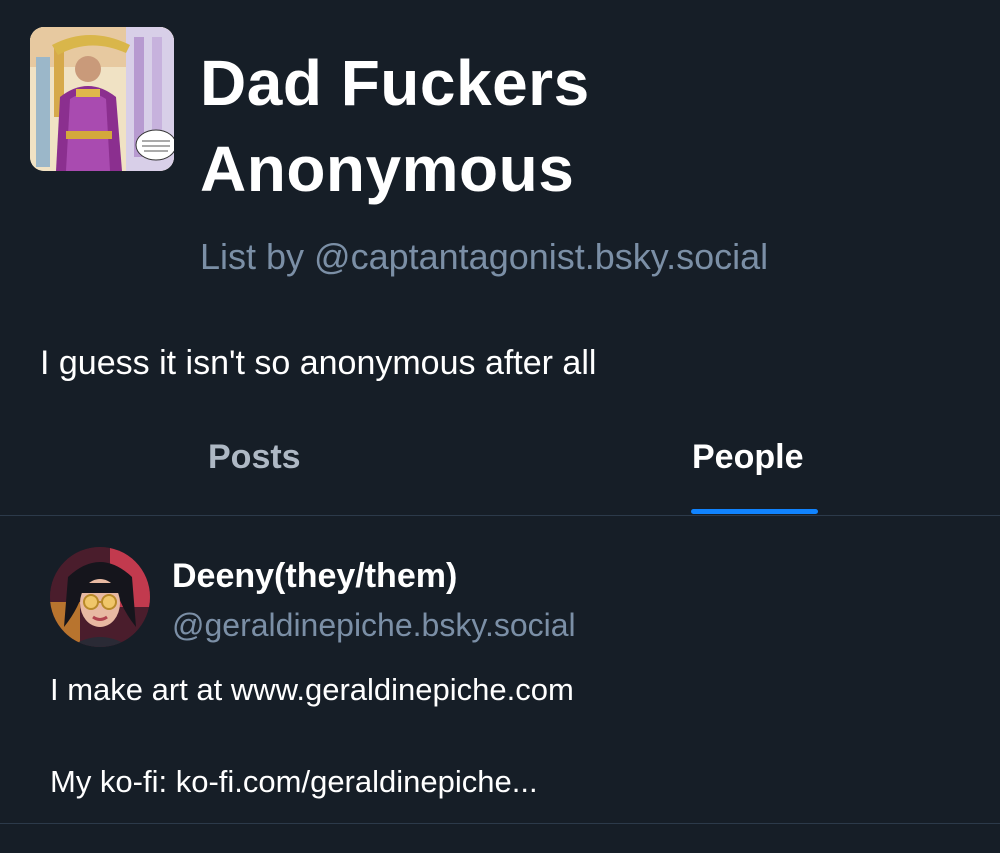 This screenshot has width=1000, height=853. I want to click on list-title-line1: Dad Fuckers, so click(395, 83).